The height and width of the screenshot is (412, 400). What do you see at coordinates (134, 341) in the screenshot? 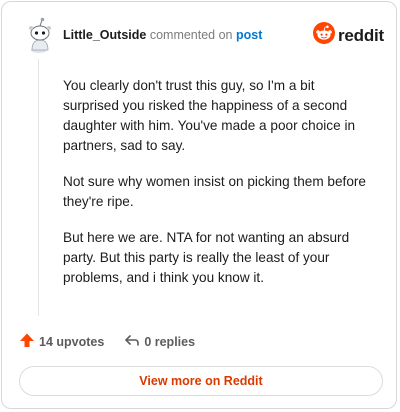
I see `reply-arrow-icon` at bounding box center [134, 341].